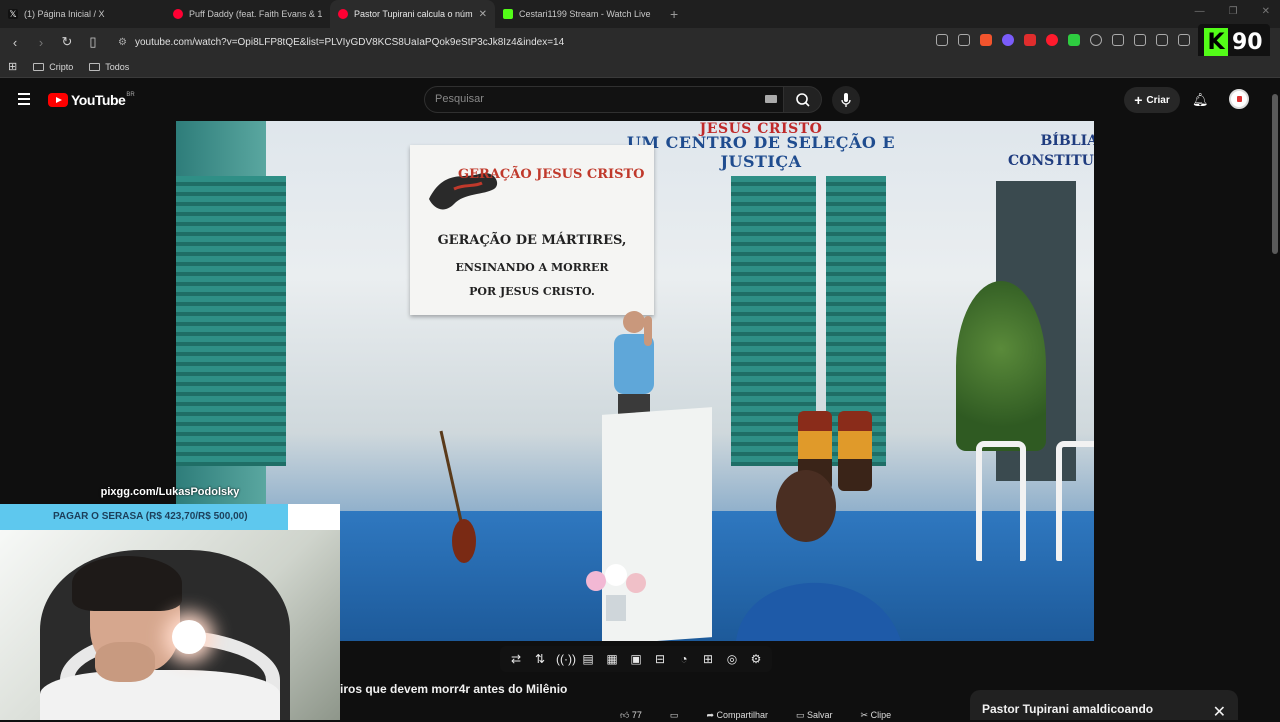  What do you see at coordinates (1118, 40) in the screenshot?
I see `extensions-puzzle-icon` at bounding box center [1118, 40].